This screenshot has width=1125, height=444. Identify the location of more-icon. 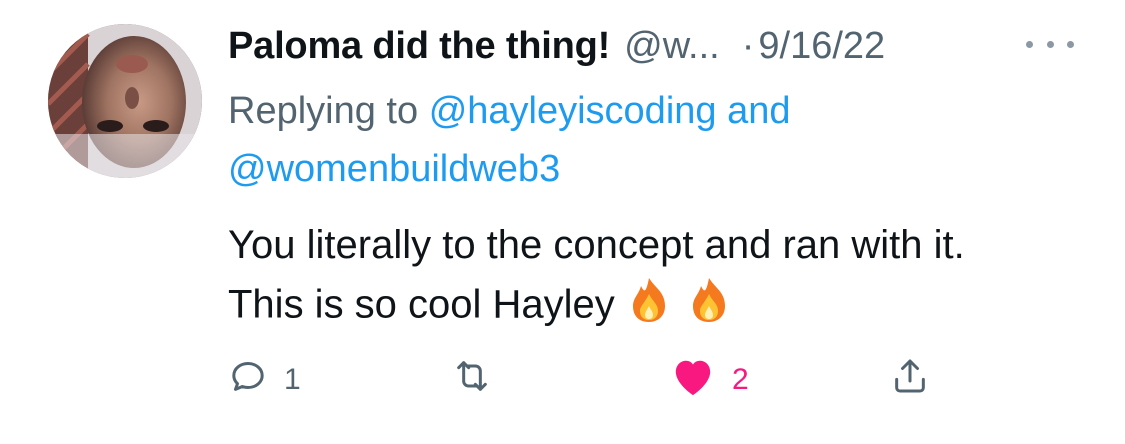
(1050, 44).